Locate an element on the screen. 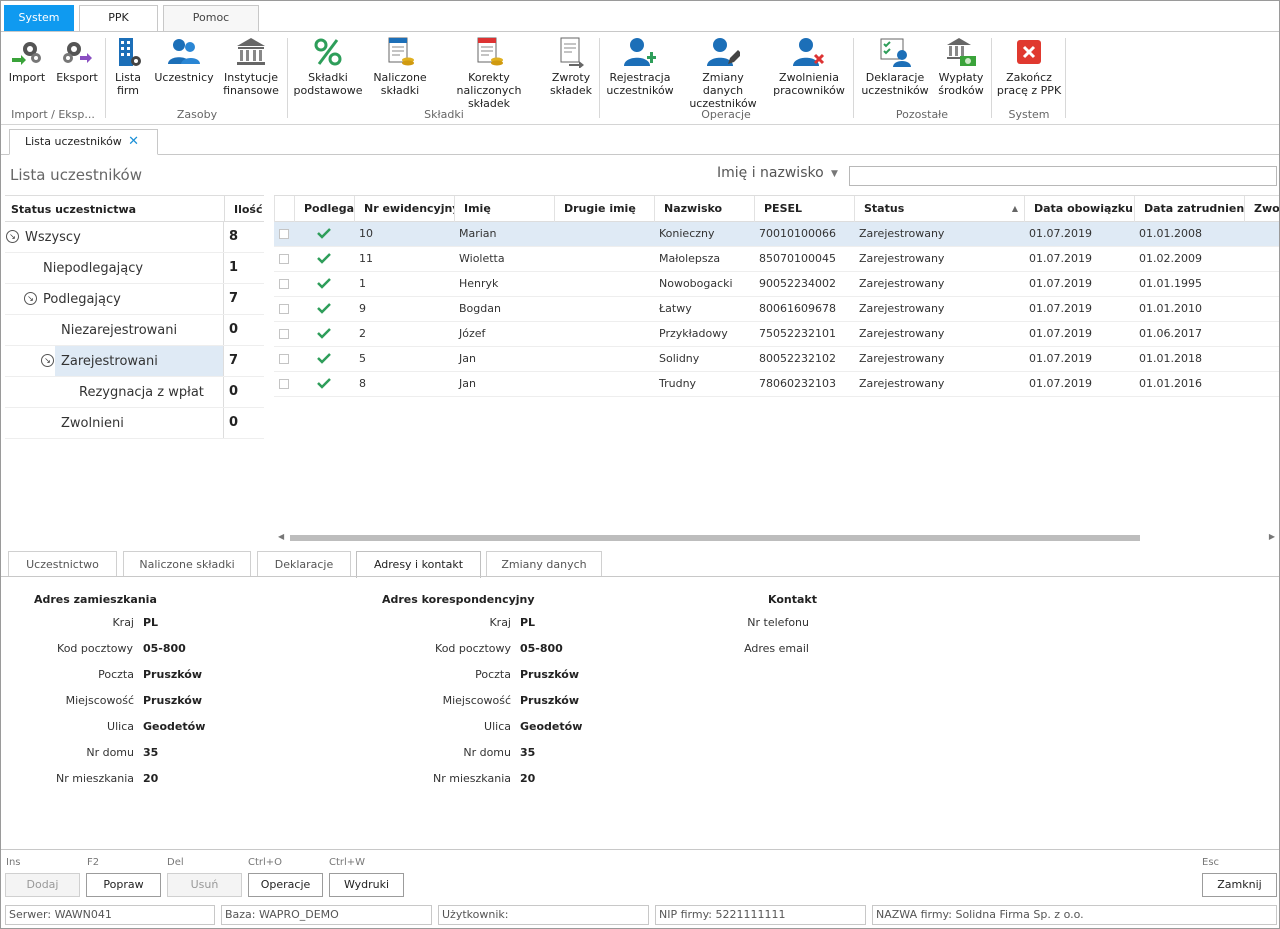  search-field-selector: Imię i nazwisko is located at coordinates (770, 173).